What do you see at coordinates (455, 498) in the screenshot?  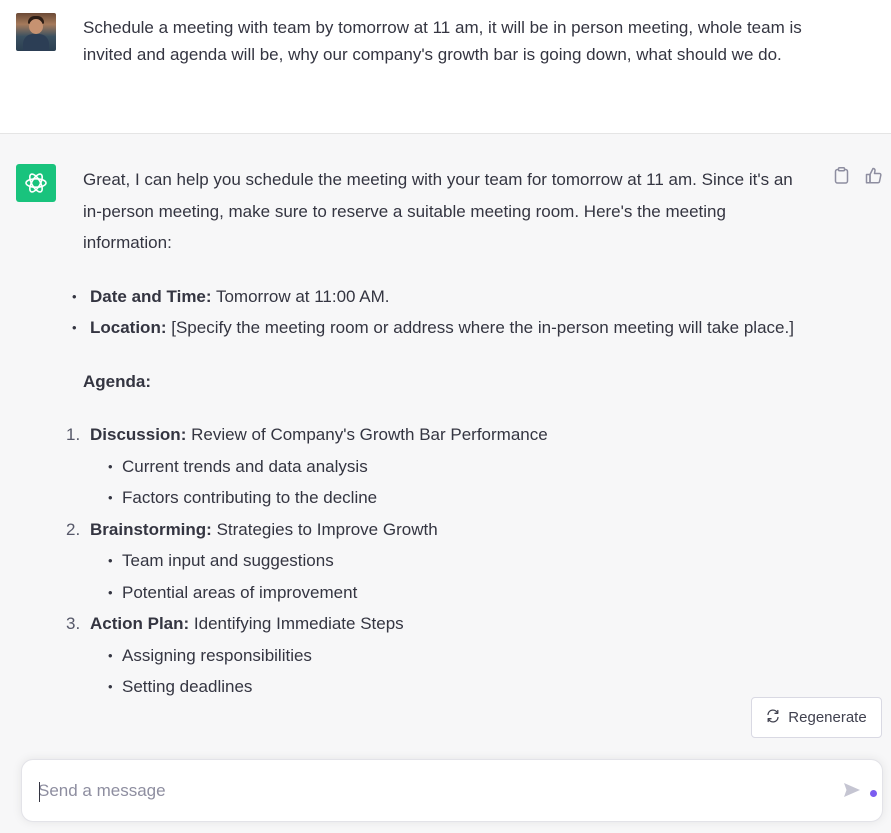 I see `agenda-subitem: Factors contributing to the decline` at bounding box center [455, 498].